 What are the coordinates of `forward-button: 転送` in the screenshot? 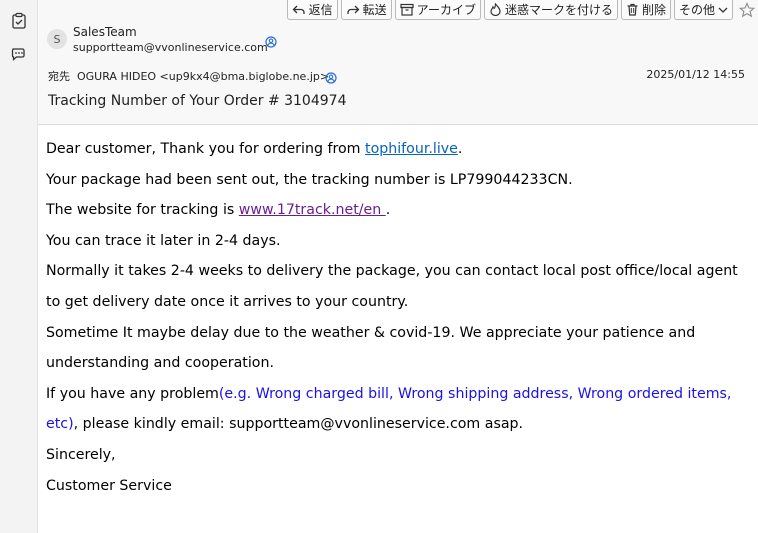 It's located at (366, 10).